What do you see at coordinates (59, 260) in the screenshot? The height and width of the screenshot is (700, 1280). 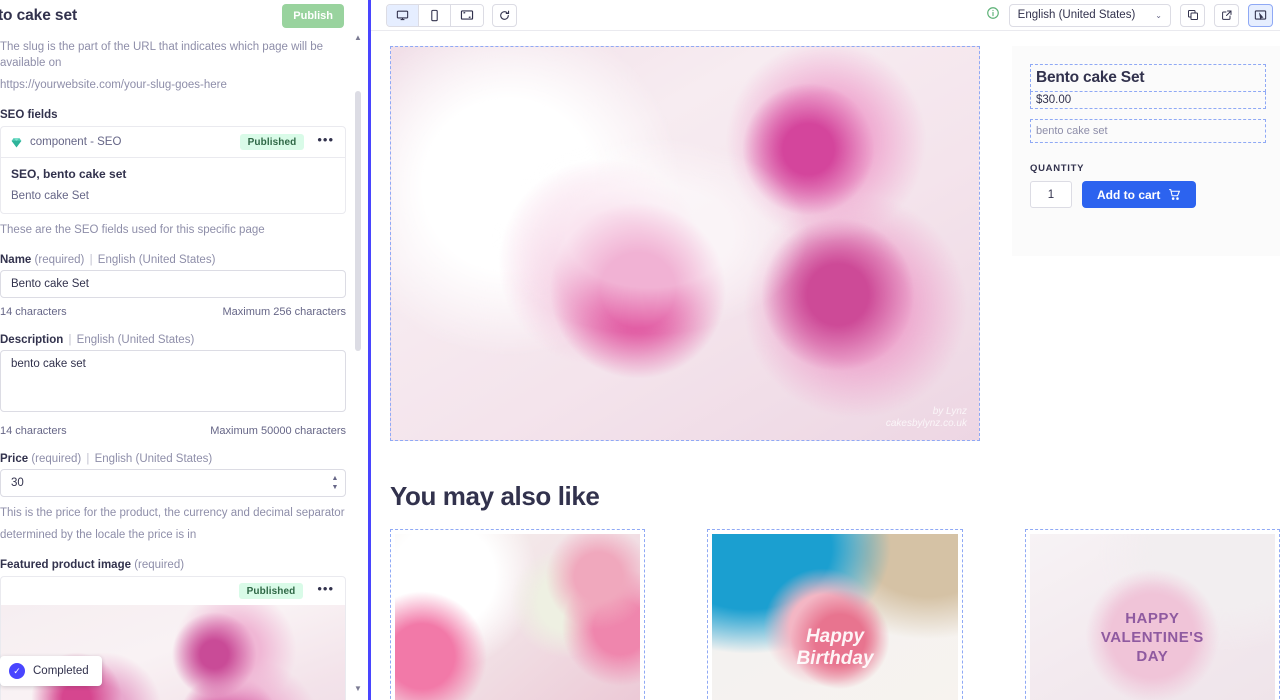 I see `name-required-text: (required)` at bounding box center [59, 260].